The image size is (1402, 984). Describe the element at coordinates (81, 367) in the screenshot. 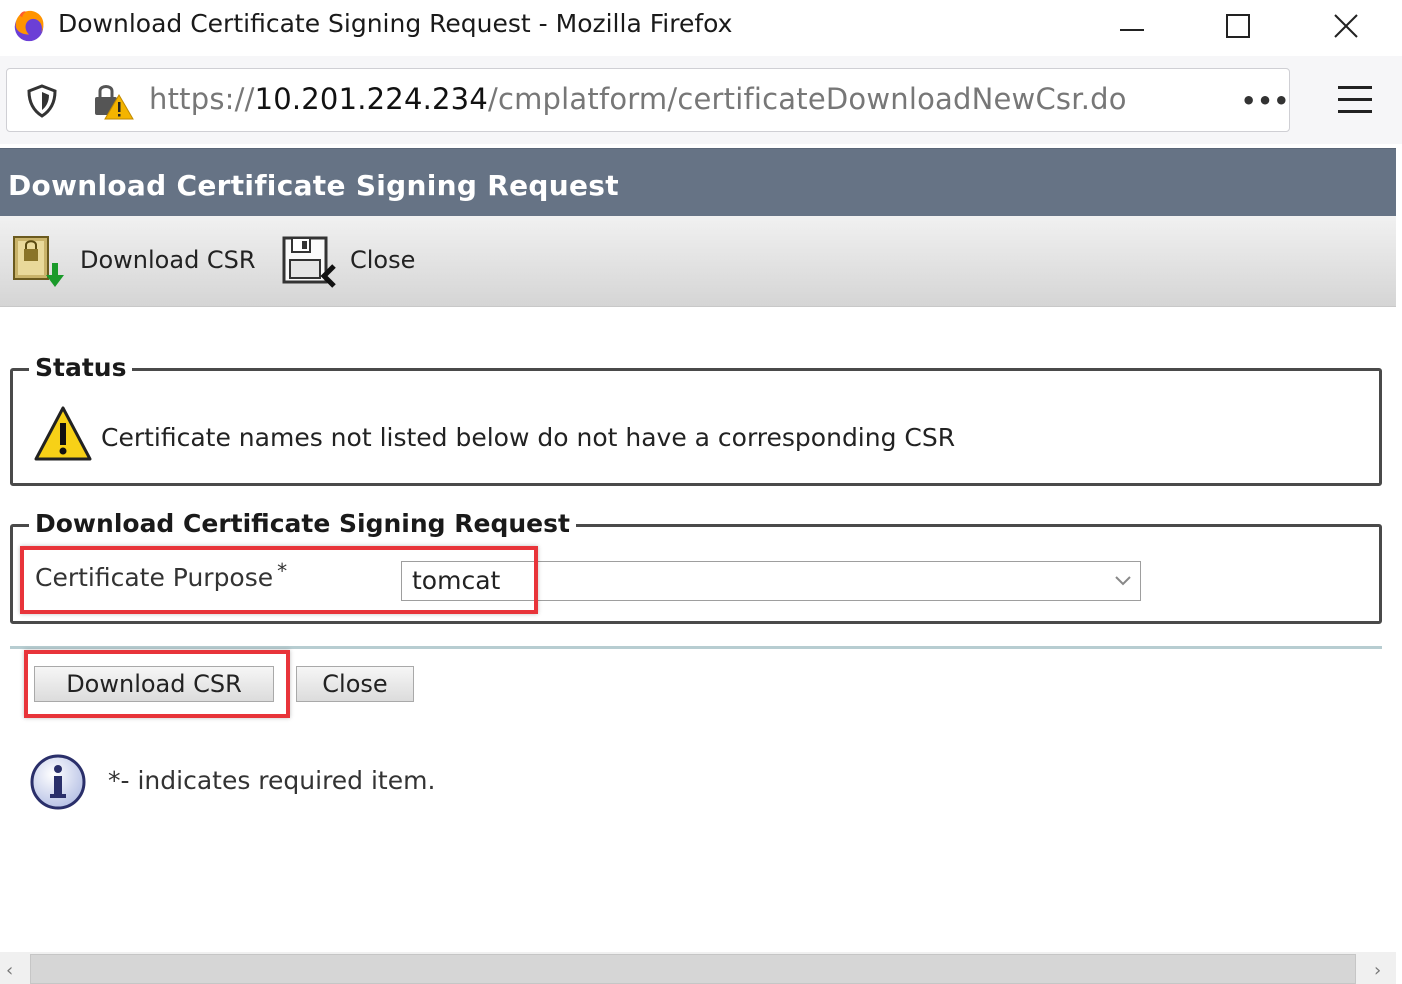

I see `status-legend: Status` at that location.